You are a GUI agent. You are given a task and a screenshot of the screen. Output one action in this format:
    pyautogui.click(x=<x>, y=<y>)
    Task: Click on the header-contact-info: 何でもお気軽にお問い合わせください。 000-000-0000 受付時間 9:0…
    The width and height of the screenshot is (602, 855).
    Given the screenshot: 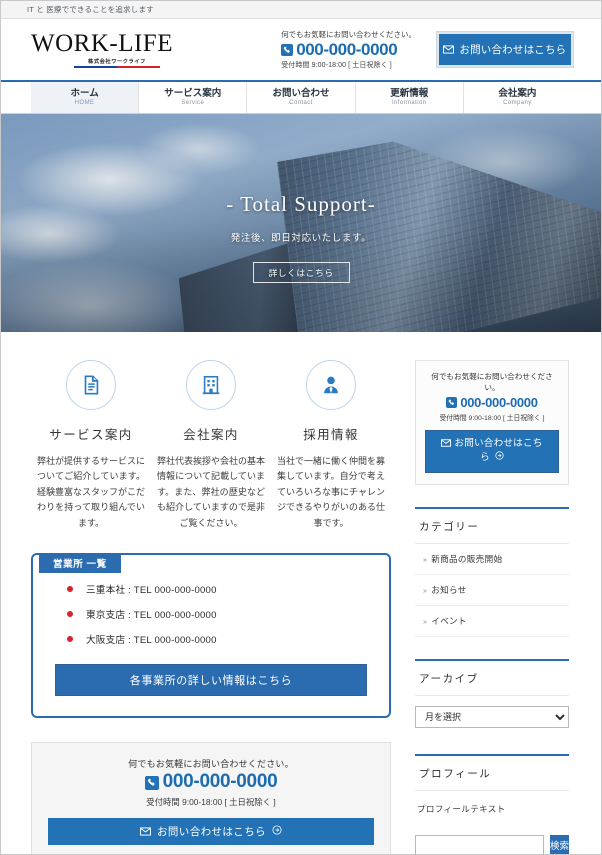 What is the action you would take?
    pyautogui.click(x=359, y=49)
    